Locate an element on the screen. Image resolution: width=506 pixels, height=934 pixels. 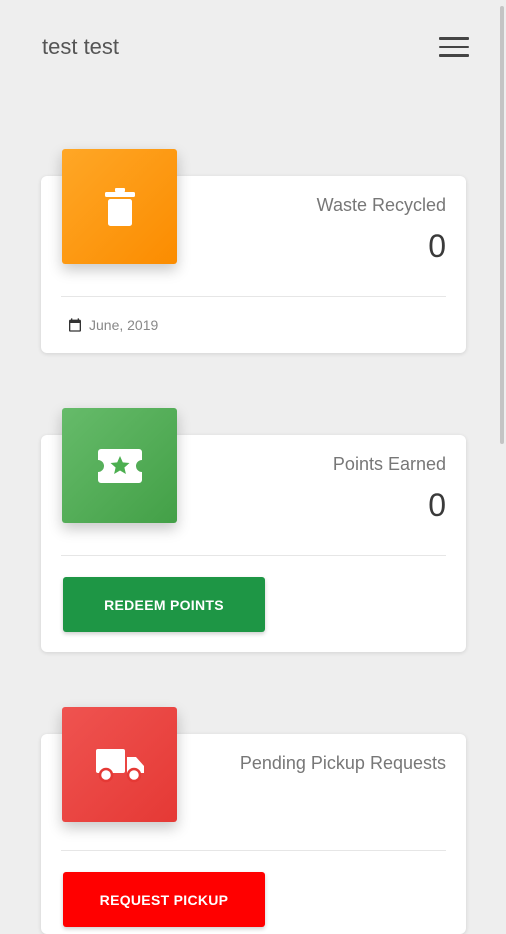
date-footer: June, 2019 is located at coordinates (112, 325).